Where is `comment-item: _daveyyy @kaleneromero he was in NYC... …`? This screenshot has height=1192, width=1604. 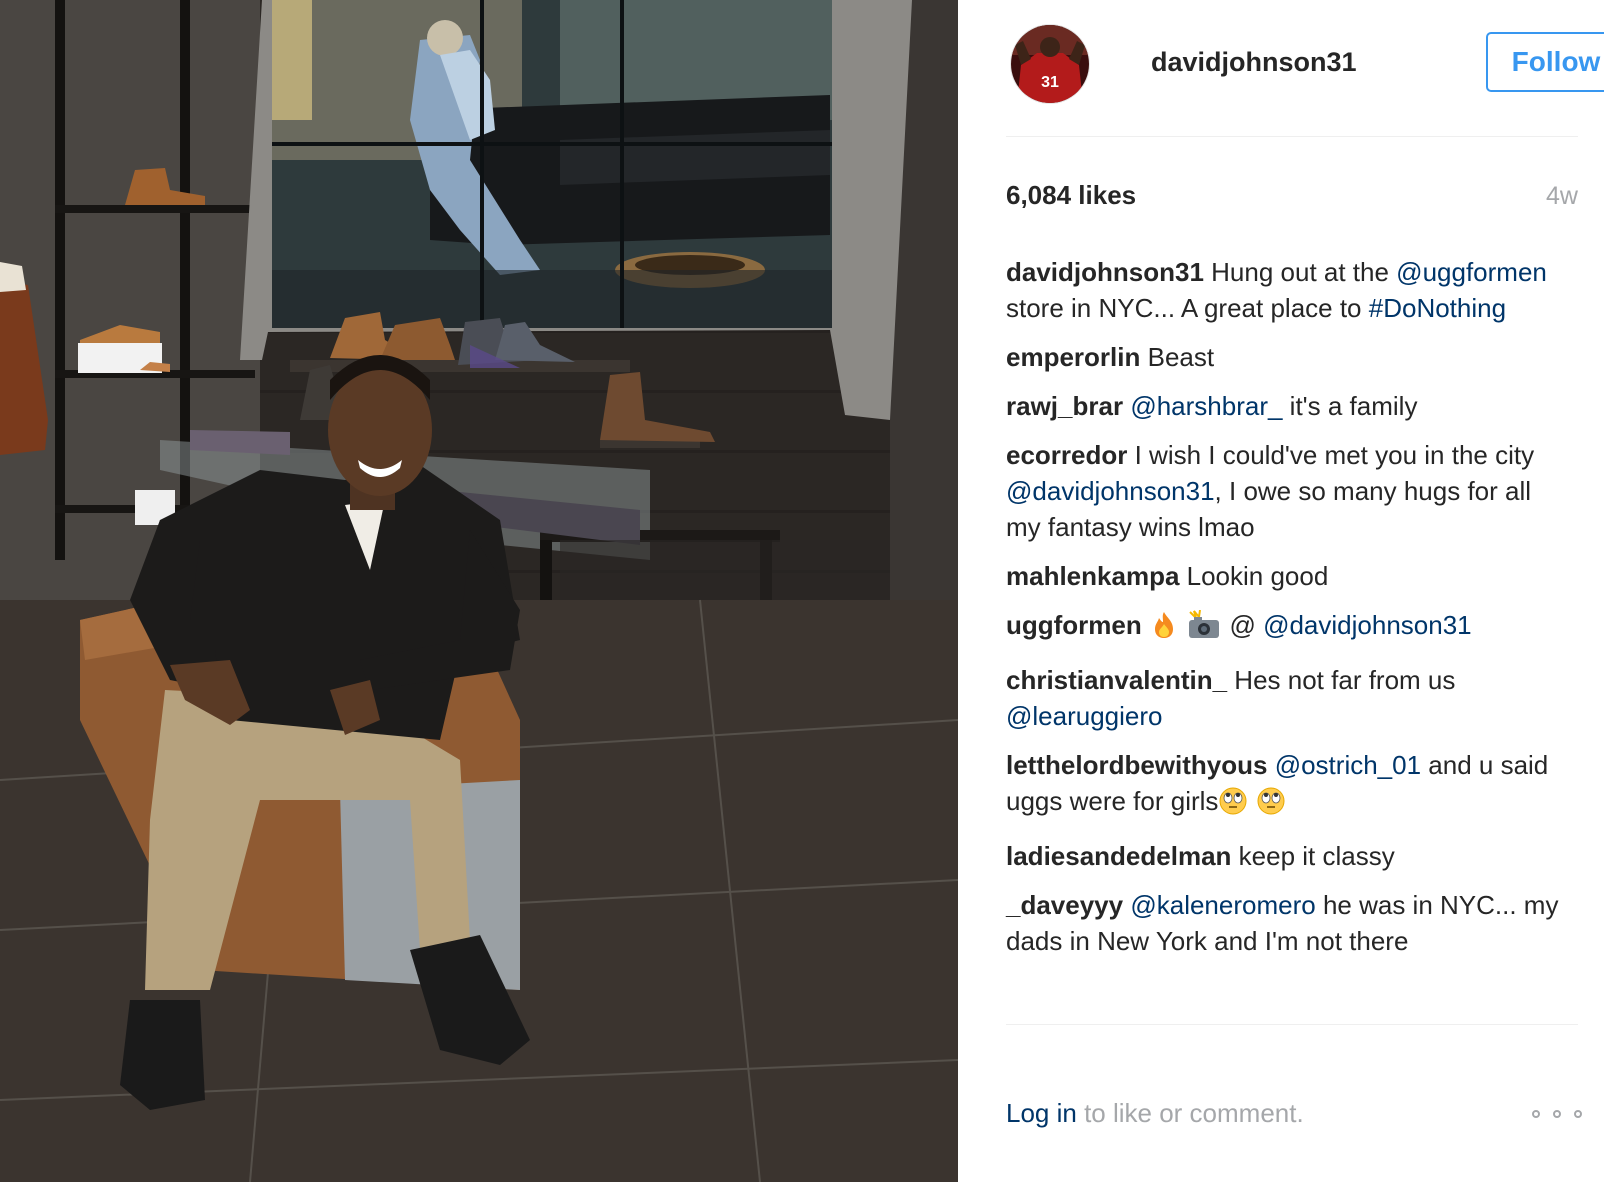 comment-item: _daveyyy @kaleneromero he was in NYC... … is located at coordinates (1286, 923).